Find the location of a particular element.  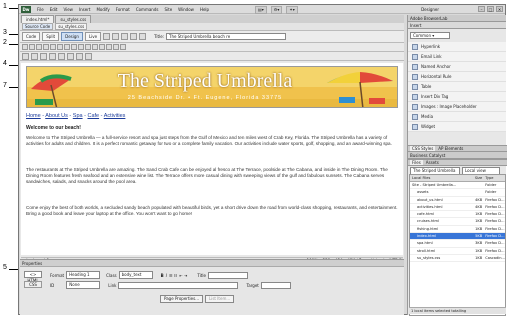

hr-icon is located at coordinates (46, 47).